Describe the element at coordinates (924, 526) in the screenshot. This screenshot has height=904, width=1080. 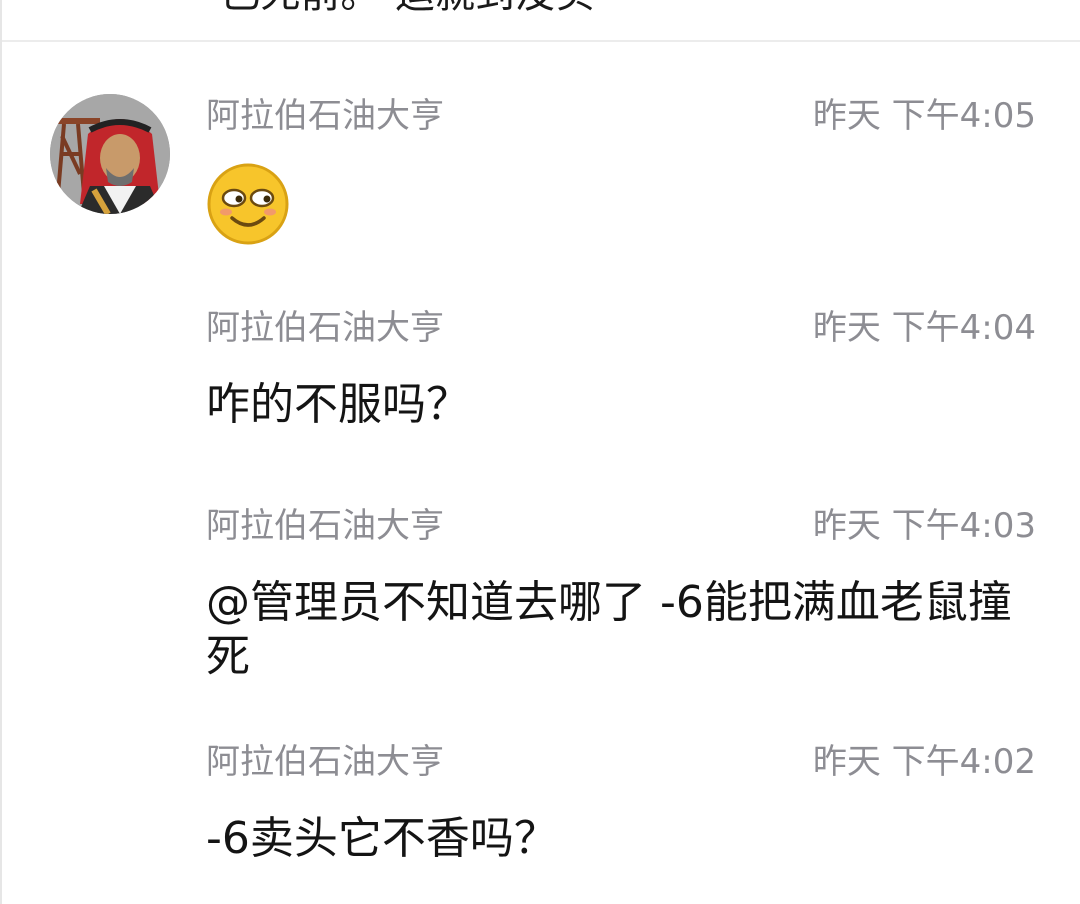
I see `message-time: 昨天 下午4:03` at that location.